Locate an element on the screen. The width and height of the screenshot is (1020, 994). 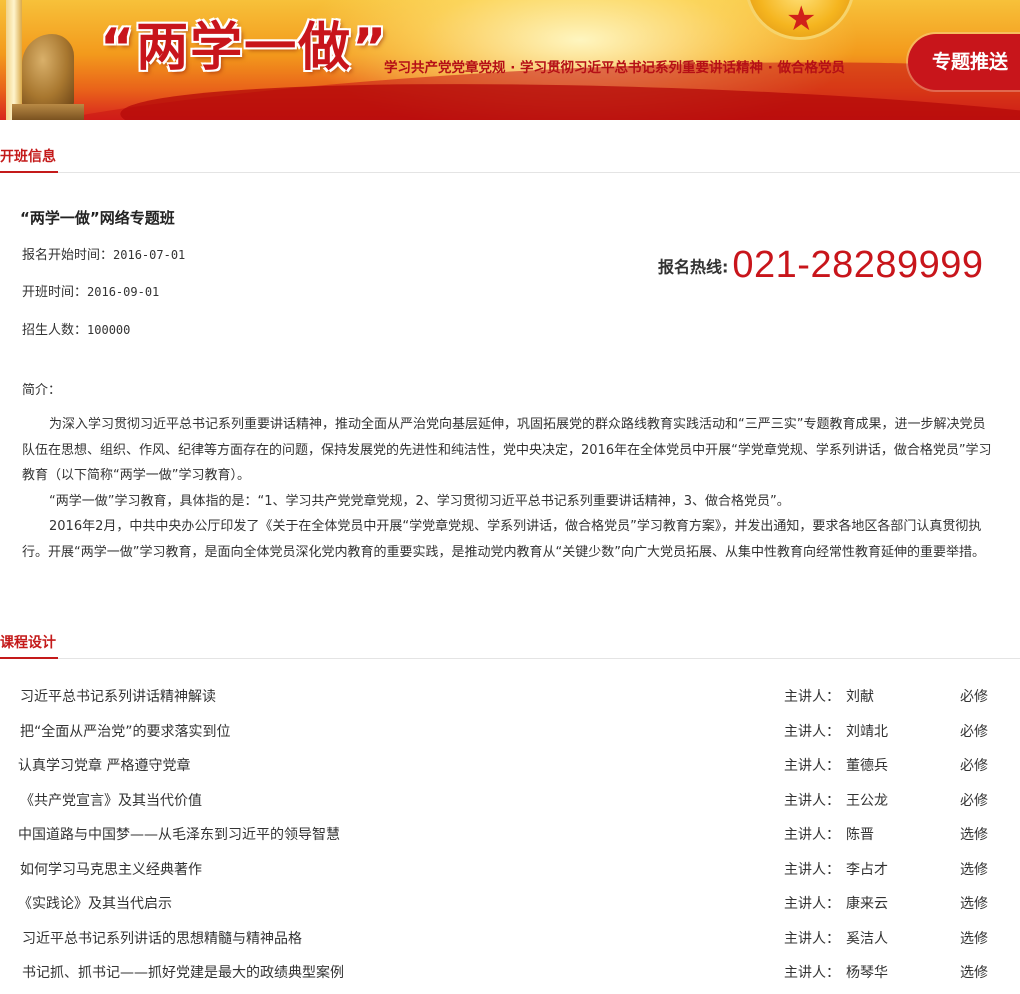
course-title-link: 习近平总书记系列讲话的思想精髓与精神品格 is located at coordinates (162, 939).